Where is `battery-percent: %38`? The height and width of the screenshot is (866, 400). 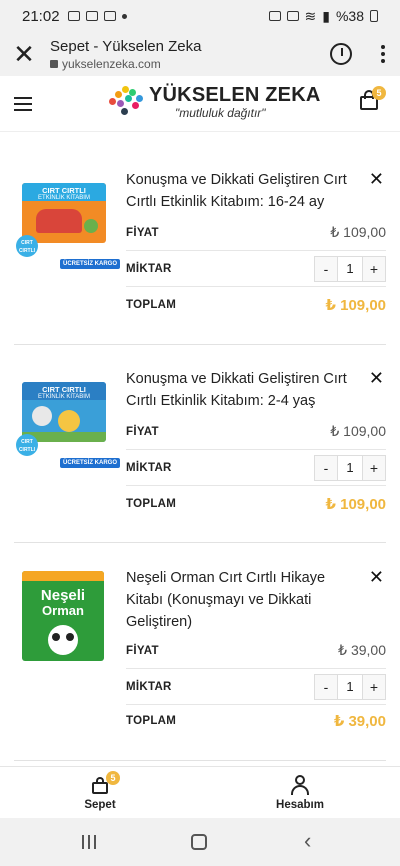 battery-percent: %38 is located at coordinates (349, 16).